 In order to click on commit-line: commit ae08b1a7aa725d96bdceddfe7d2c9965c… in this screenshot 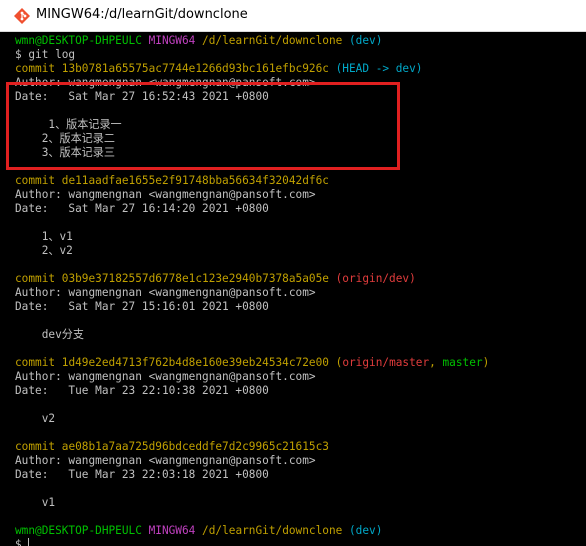, I will do `click(295, 447)`.